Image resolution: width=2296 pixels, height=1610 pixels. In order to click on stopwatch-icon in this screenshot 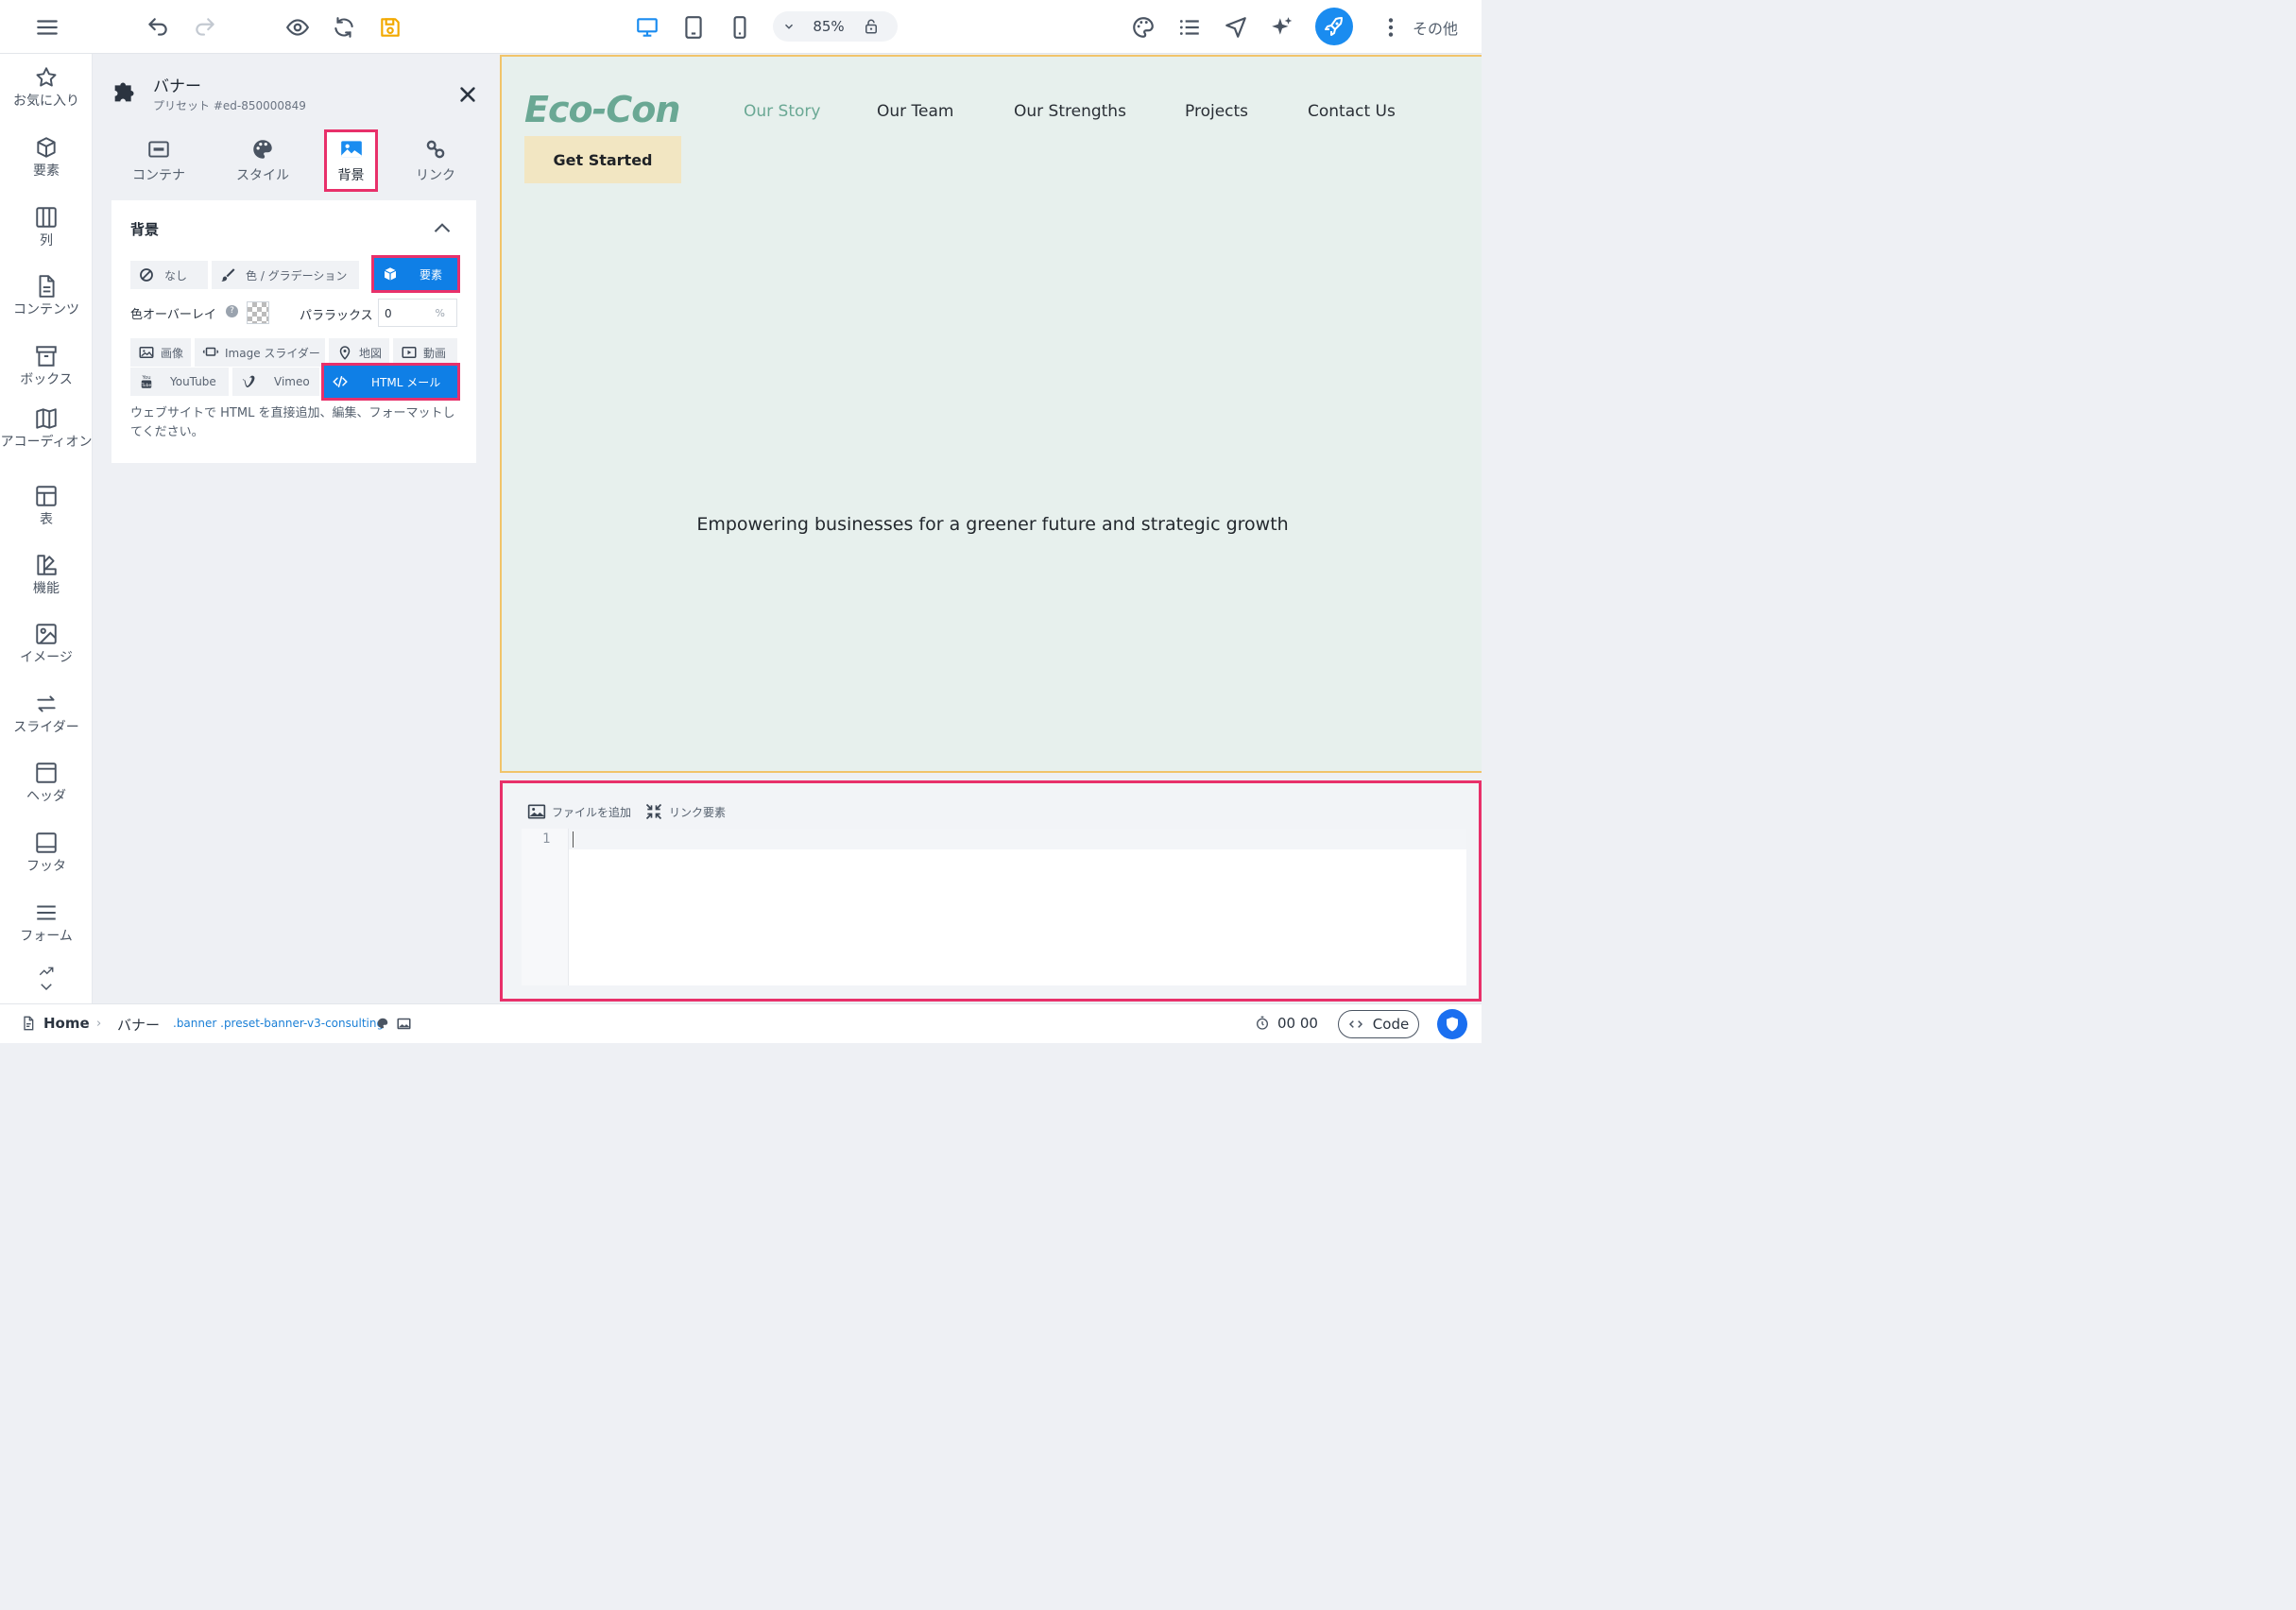, I will do `click(1262, 1023)`.